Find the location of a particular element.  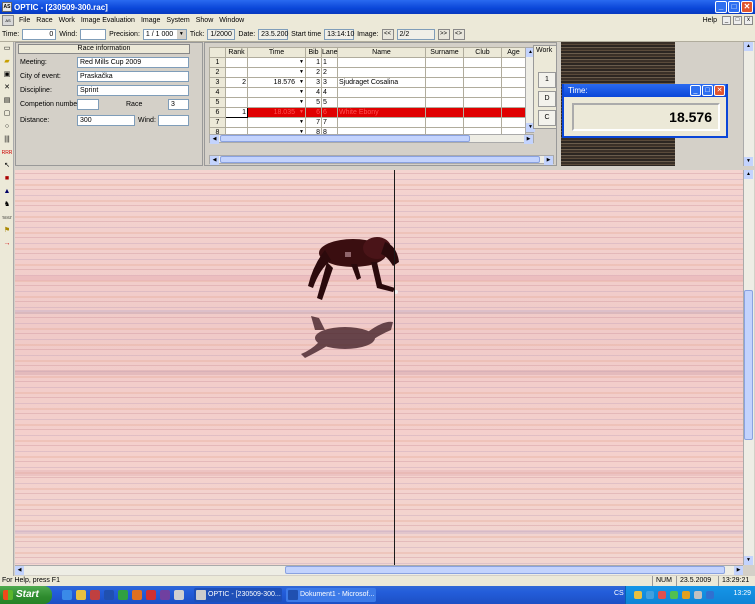

top-vertical-scrollbar: ▲ ▼ is located at coordinates (748, 104).